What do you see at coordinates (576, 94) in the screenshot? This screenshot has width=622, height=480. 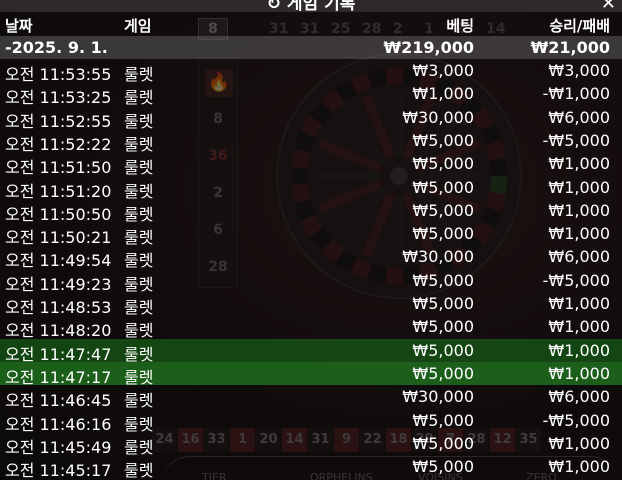 I see `row-winloss: -₩1,000` at bounding box center [576, 94].